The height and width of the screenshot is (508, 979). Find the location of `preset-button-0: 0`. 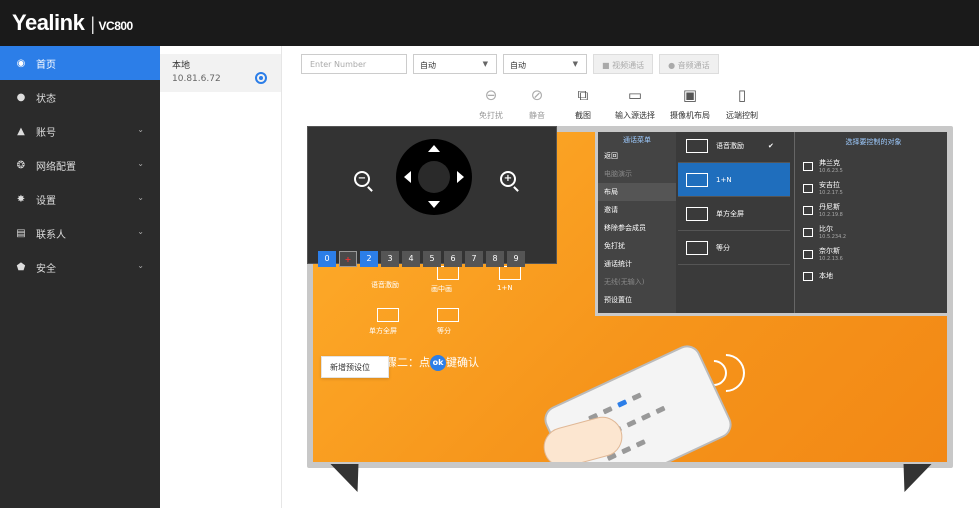

preset-button-0: 0 is located at coordinates (327, 259).